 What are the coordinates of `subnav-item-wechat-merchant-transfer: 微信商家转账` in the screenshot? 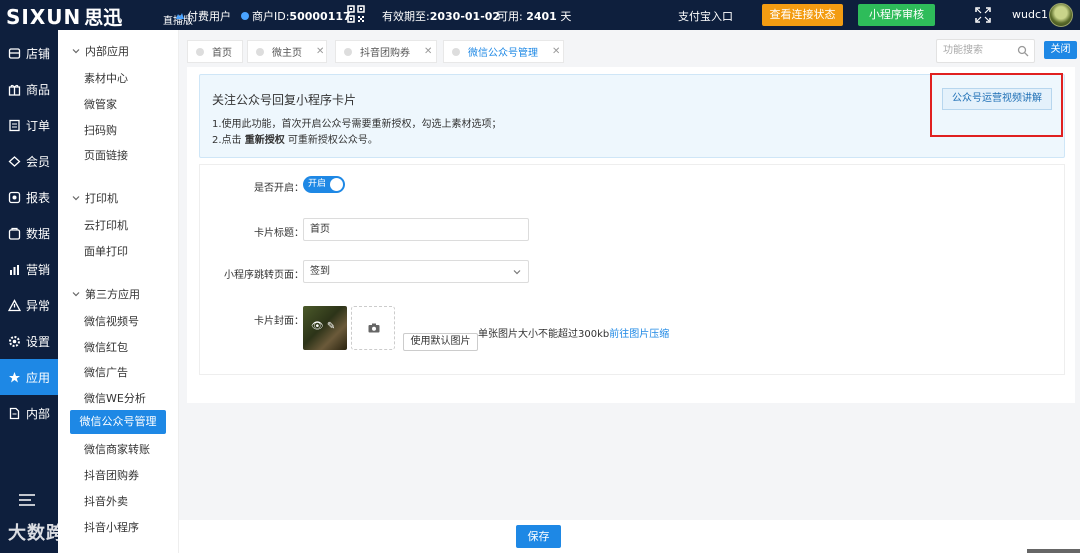 It's located at (117, 449).